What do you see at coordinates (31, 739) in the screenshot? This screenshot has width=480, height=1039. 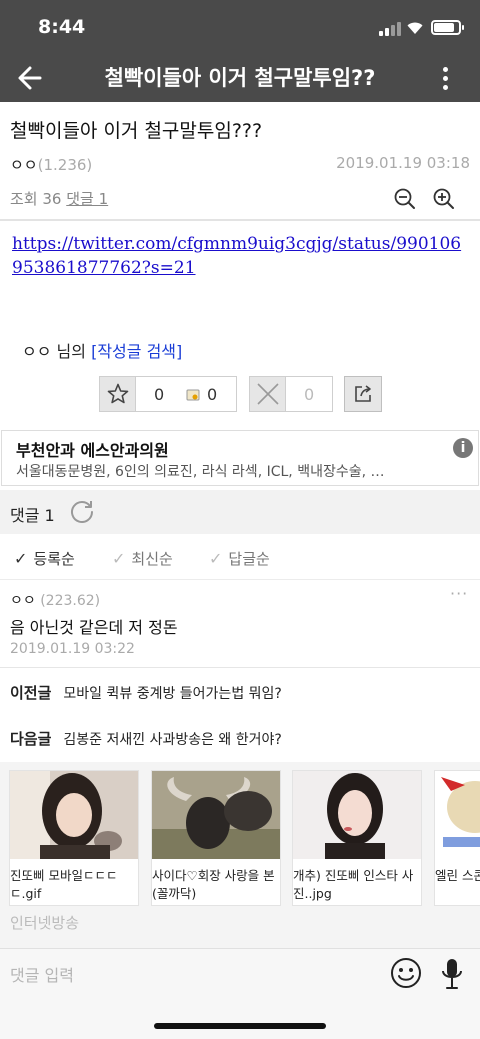 I see `next-post-label: 다음글` at bounding box center [31, 739].